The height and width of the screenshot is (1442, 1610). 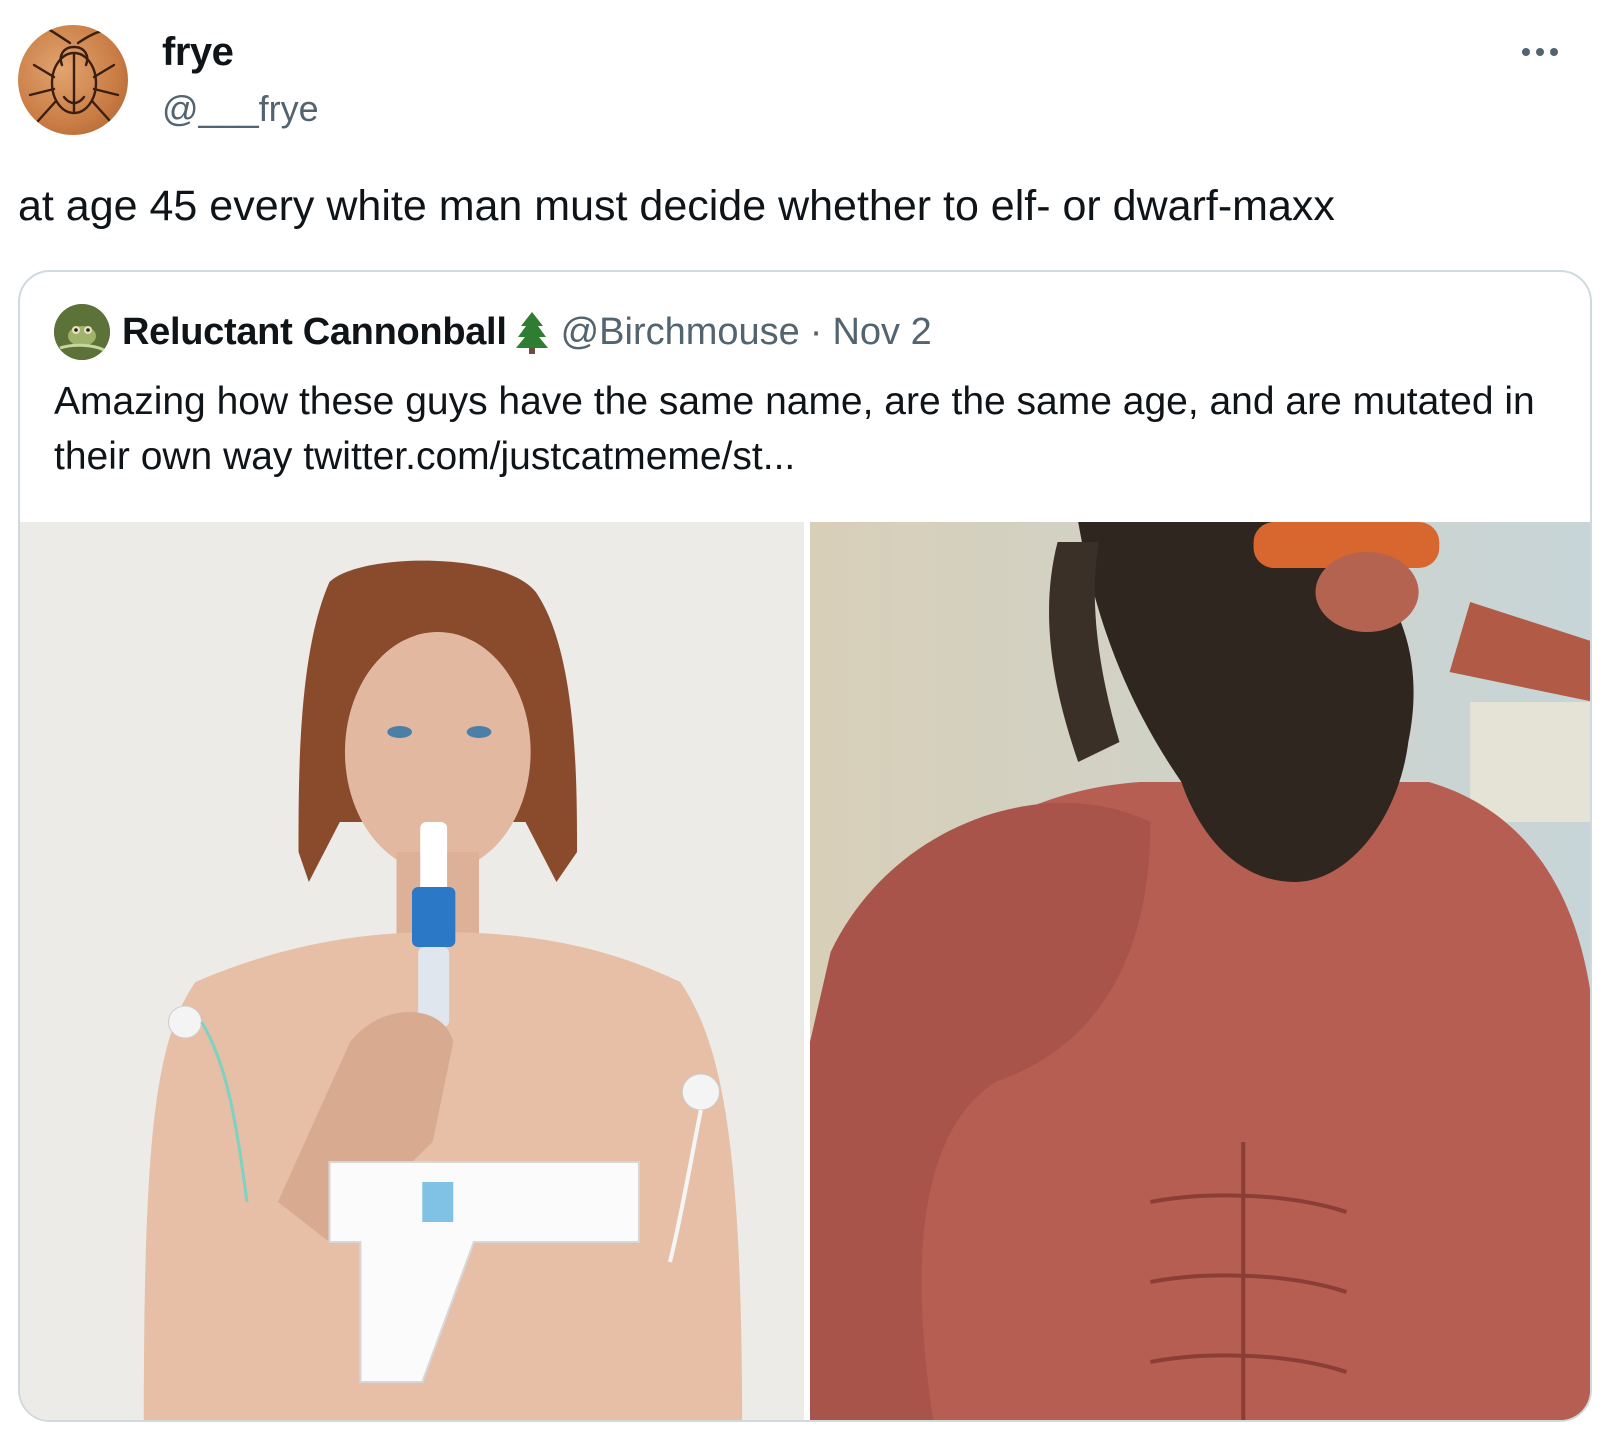 I want to click on more-options-button, so click(x=1540, y=52).